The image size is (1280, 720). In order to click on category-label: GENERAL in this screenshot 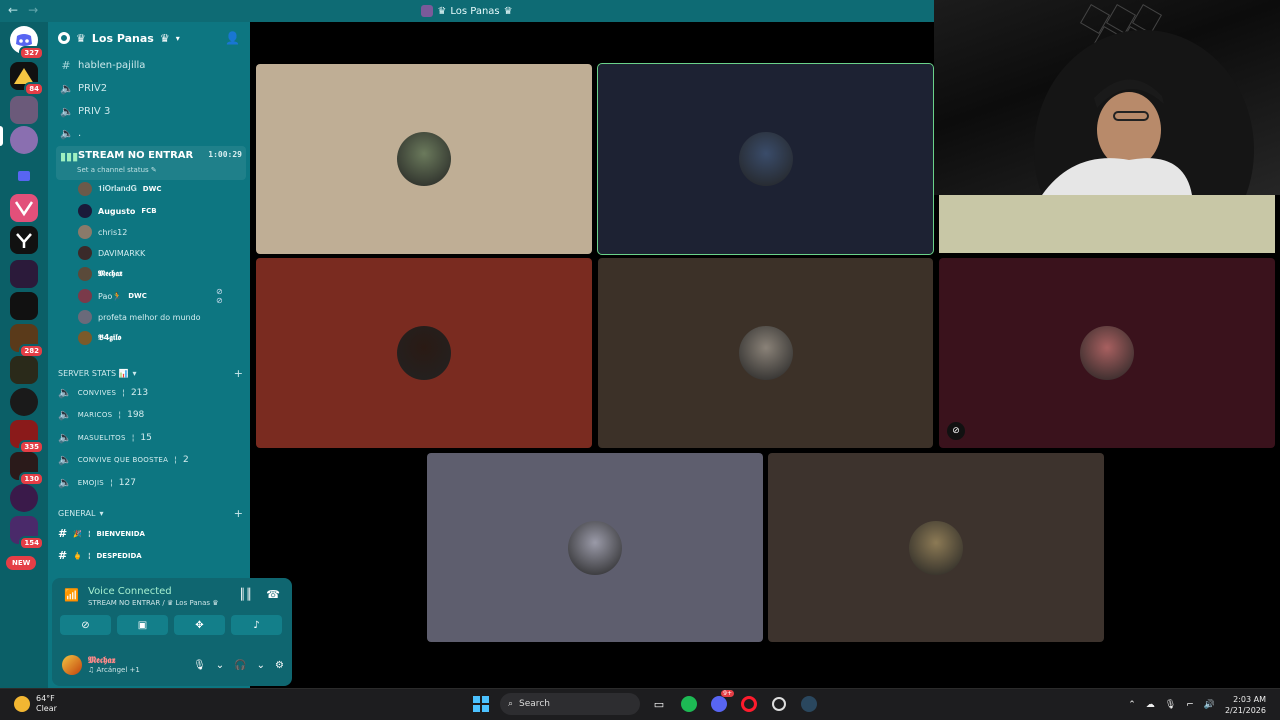, I will do `click(77, 513)`.